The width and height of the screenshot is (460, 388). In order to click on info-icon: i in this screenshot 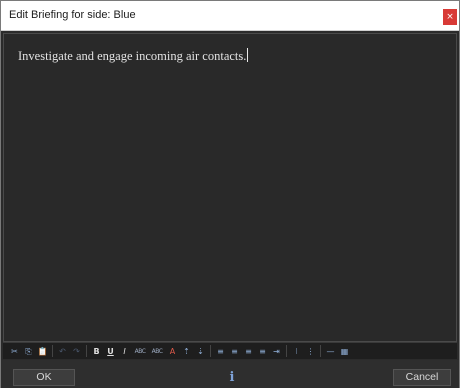, I will do `click(232, 377)`.